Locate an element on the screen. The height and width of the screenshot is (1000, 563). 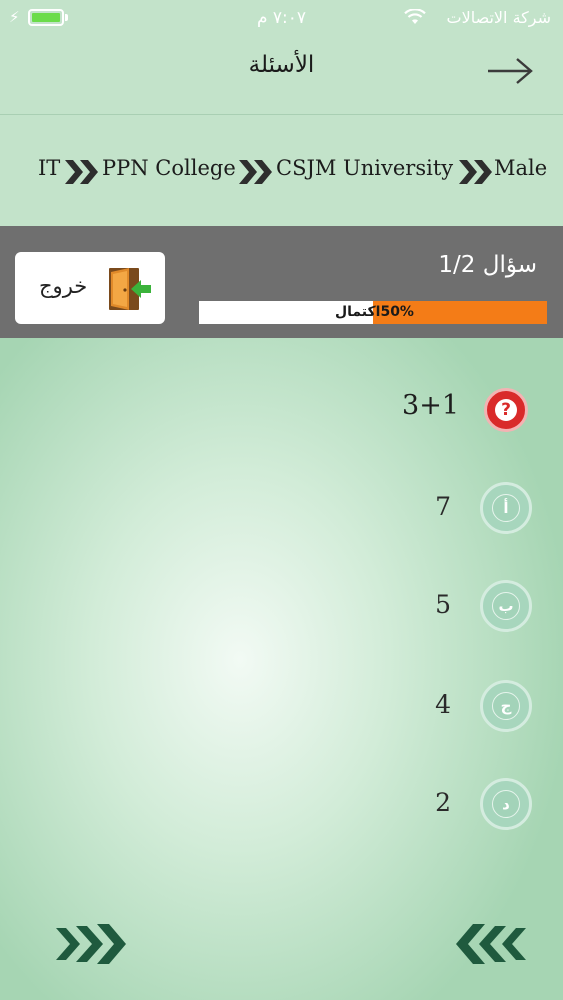
option-badge: ب is located at coordinates (506, 606).